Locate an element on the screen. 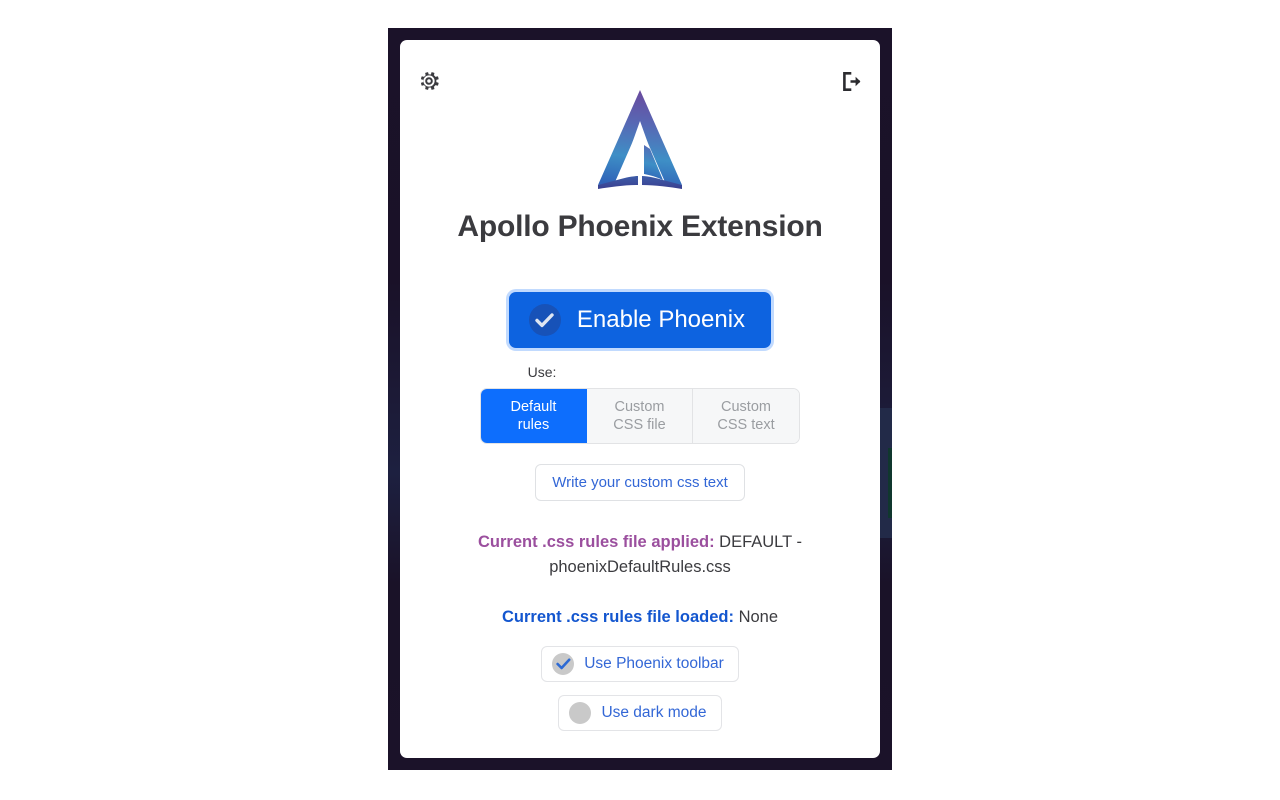  status-applied-key: Current .css rules file applied: is located at coordinates (596, 542).